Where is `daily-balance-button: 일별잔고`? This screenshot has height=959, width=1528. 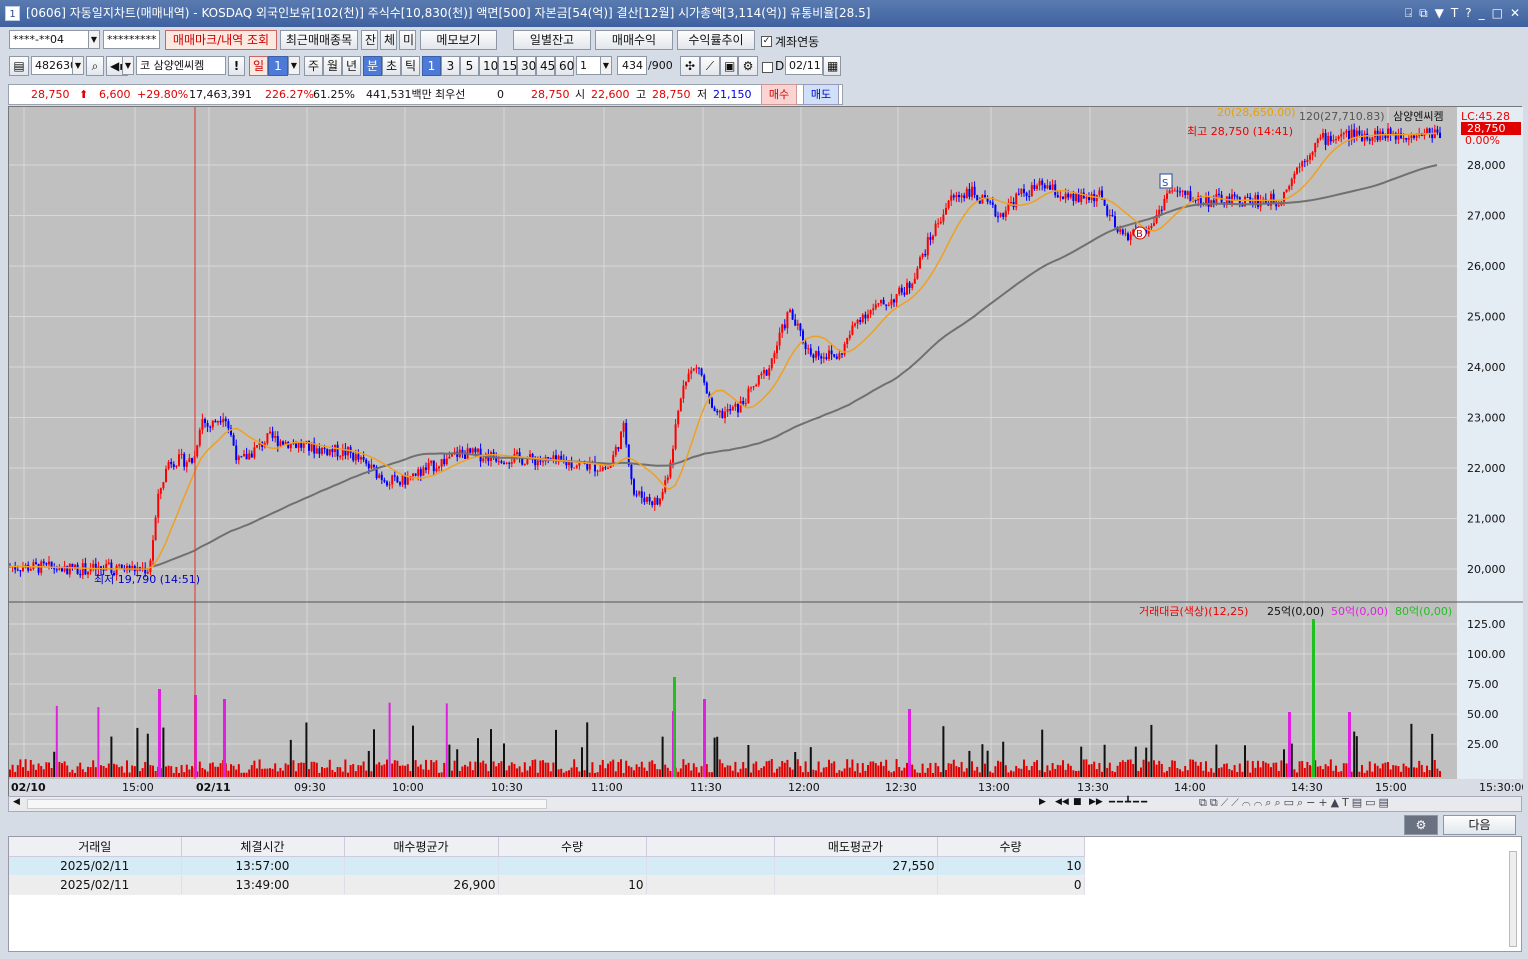
daily-balance-button: 일별잔고 is located at coordinates (552, 40).